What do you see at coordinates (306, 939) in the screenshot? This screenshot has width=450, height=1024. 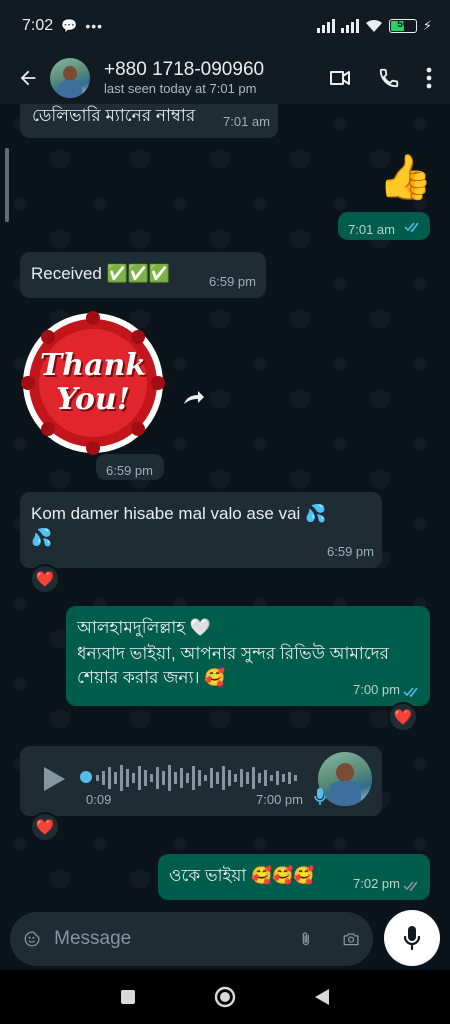 I see `attach-icon` at bounding box center [306, 939].